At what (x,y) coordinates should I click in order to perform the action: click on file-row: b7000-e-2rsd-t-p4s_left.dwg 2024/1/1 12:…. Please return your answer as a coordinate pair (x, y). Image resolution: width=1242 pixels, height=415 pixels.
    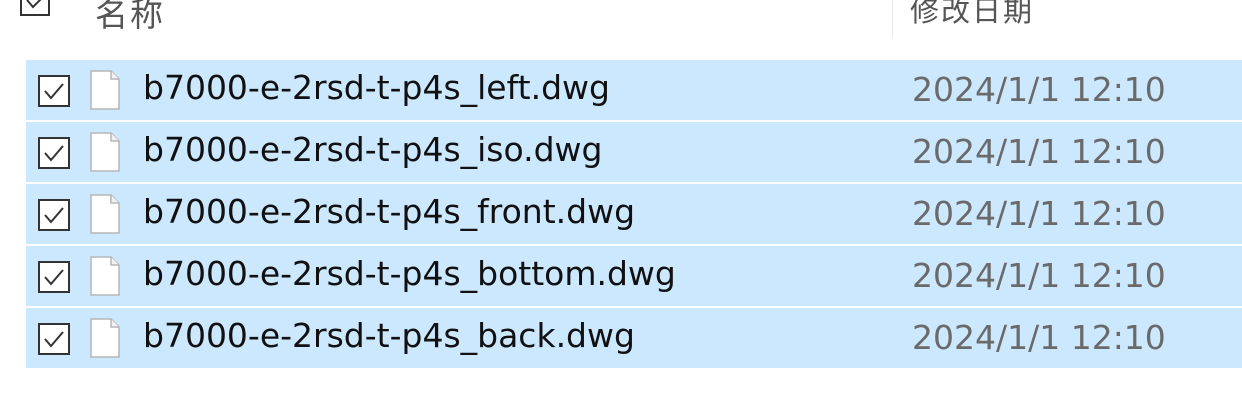
    Looking at the image, I should click on (634, 90).